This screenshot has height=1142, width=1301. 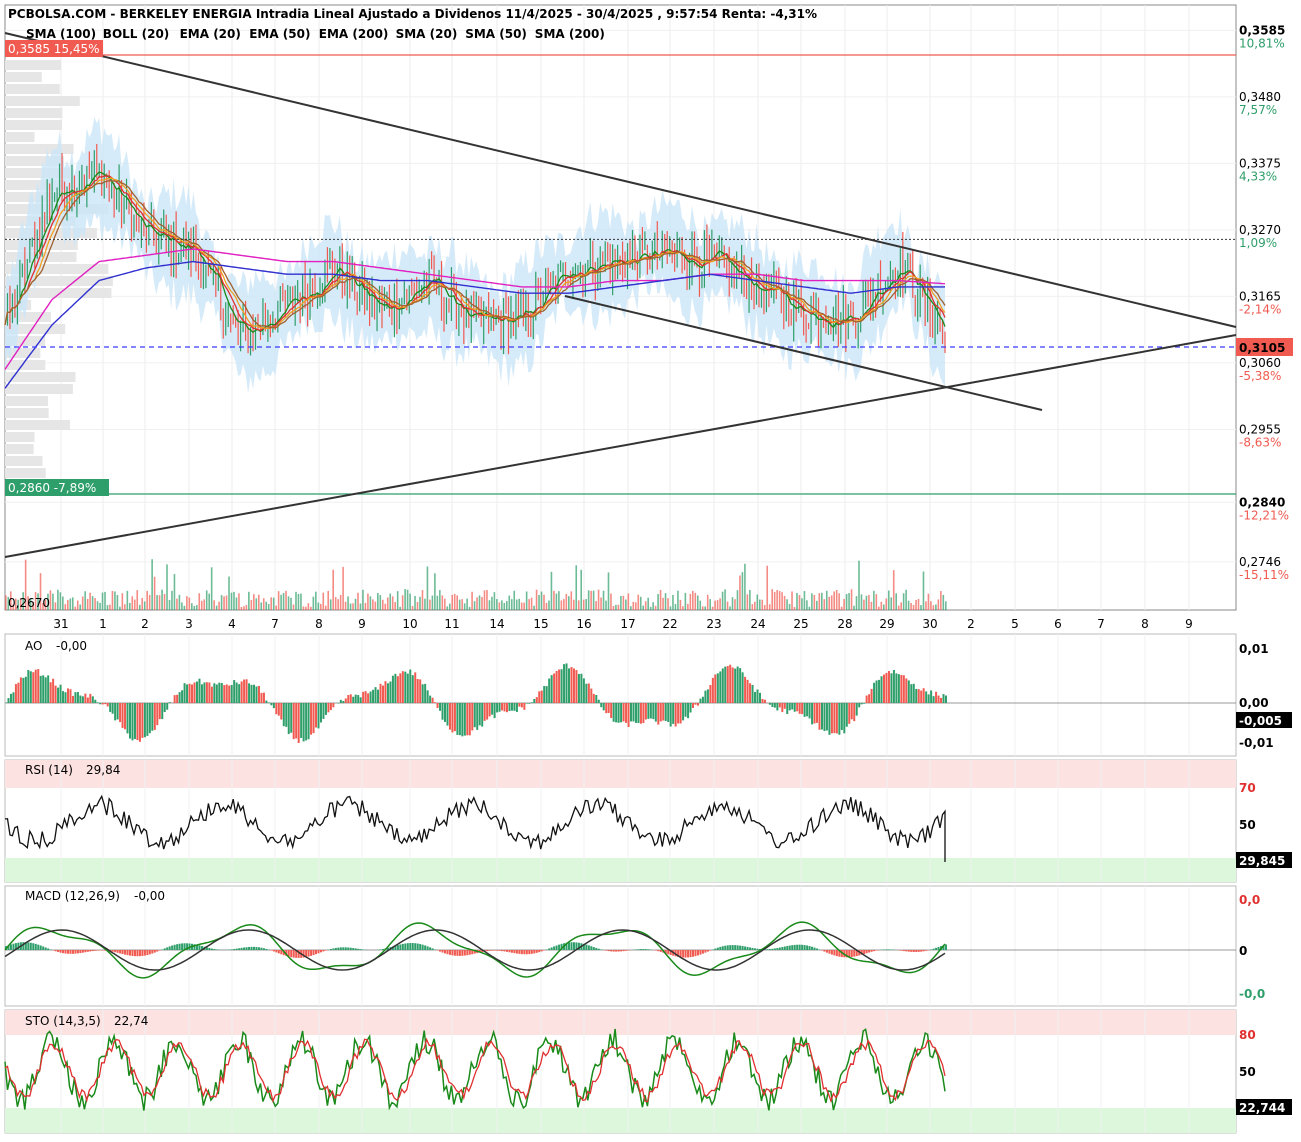 What do you see at coordinates (1189, 624) in the screenshot?
I see `x-tick-label: 9` at bounding box center [1189, 624].